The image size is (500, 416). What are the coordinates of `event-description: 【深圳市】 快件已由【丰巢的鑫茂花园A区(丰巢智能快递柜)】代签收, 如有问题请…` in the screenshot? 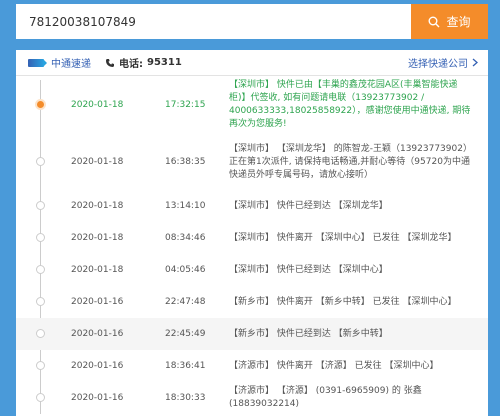 It's located at (350, 104).